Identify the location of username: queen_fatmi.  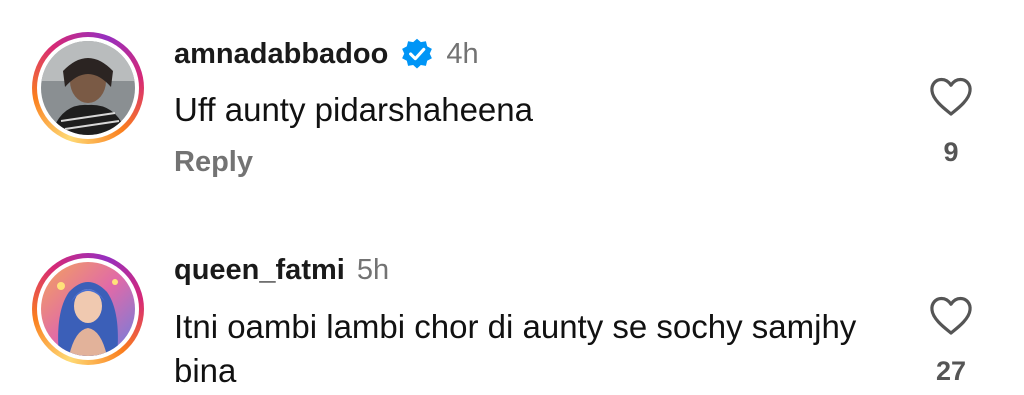
(259, 270).